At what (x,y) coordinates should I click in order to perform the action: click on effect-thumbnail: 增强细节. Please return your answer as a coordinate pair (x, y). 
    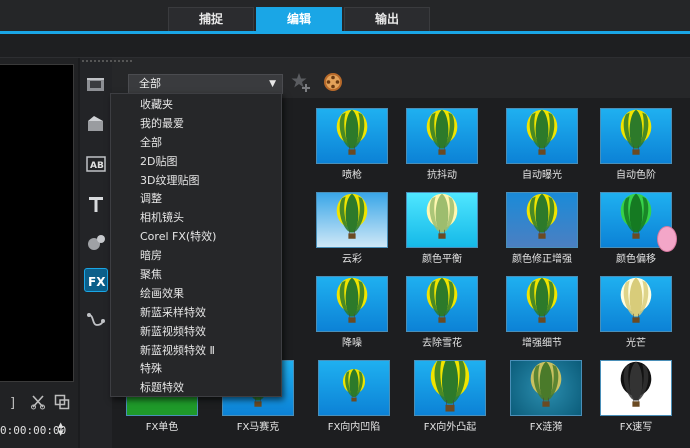
    Looking at the image, I should click on (542, 307).